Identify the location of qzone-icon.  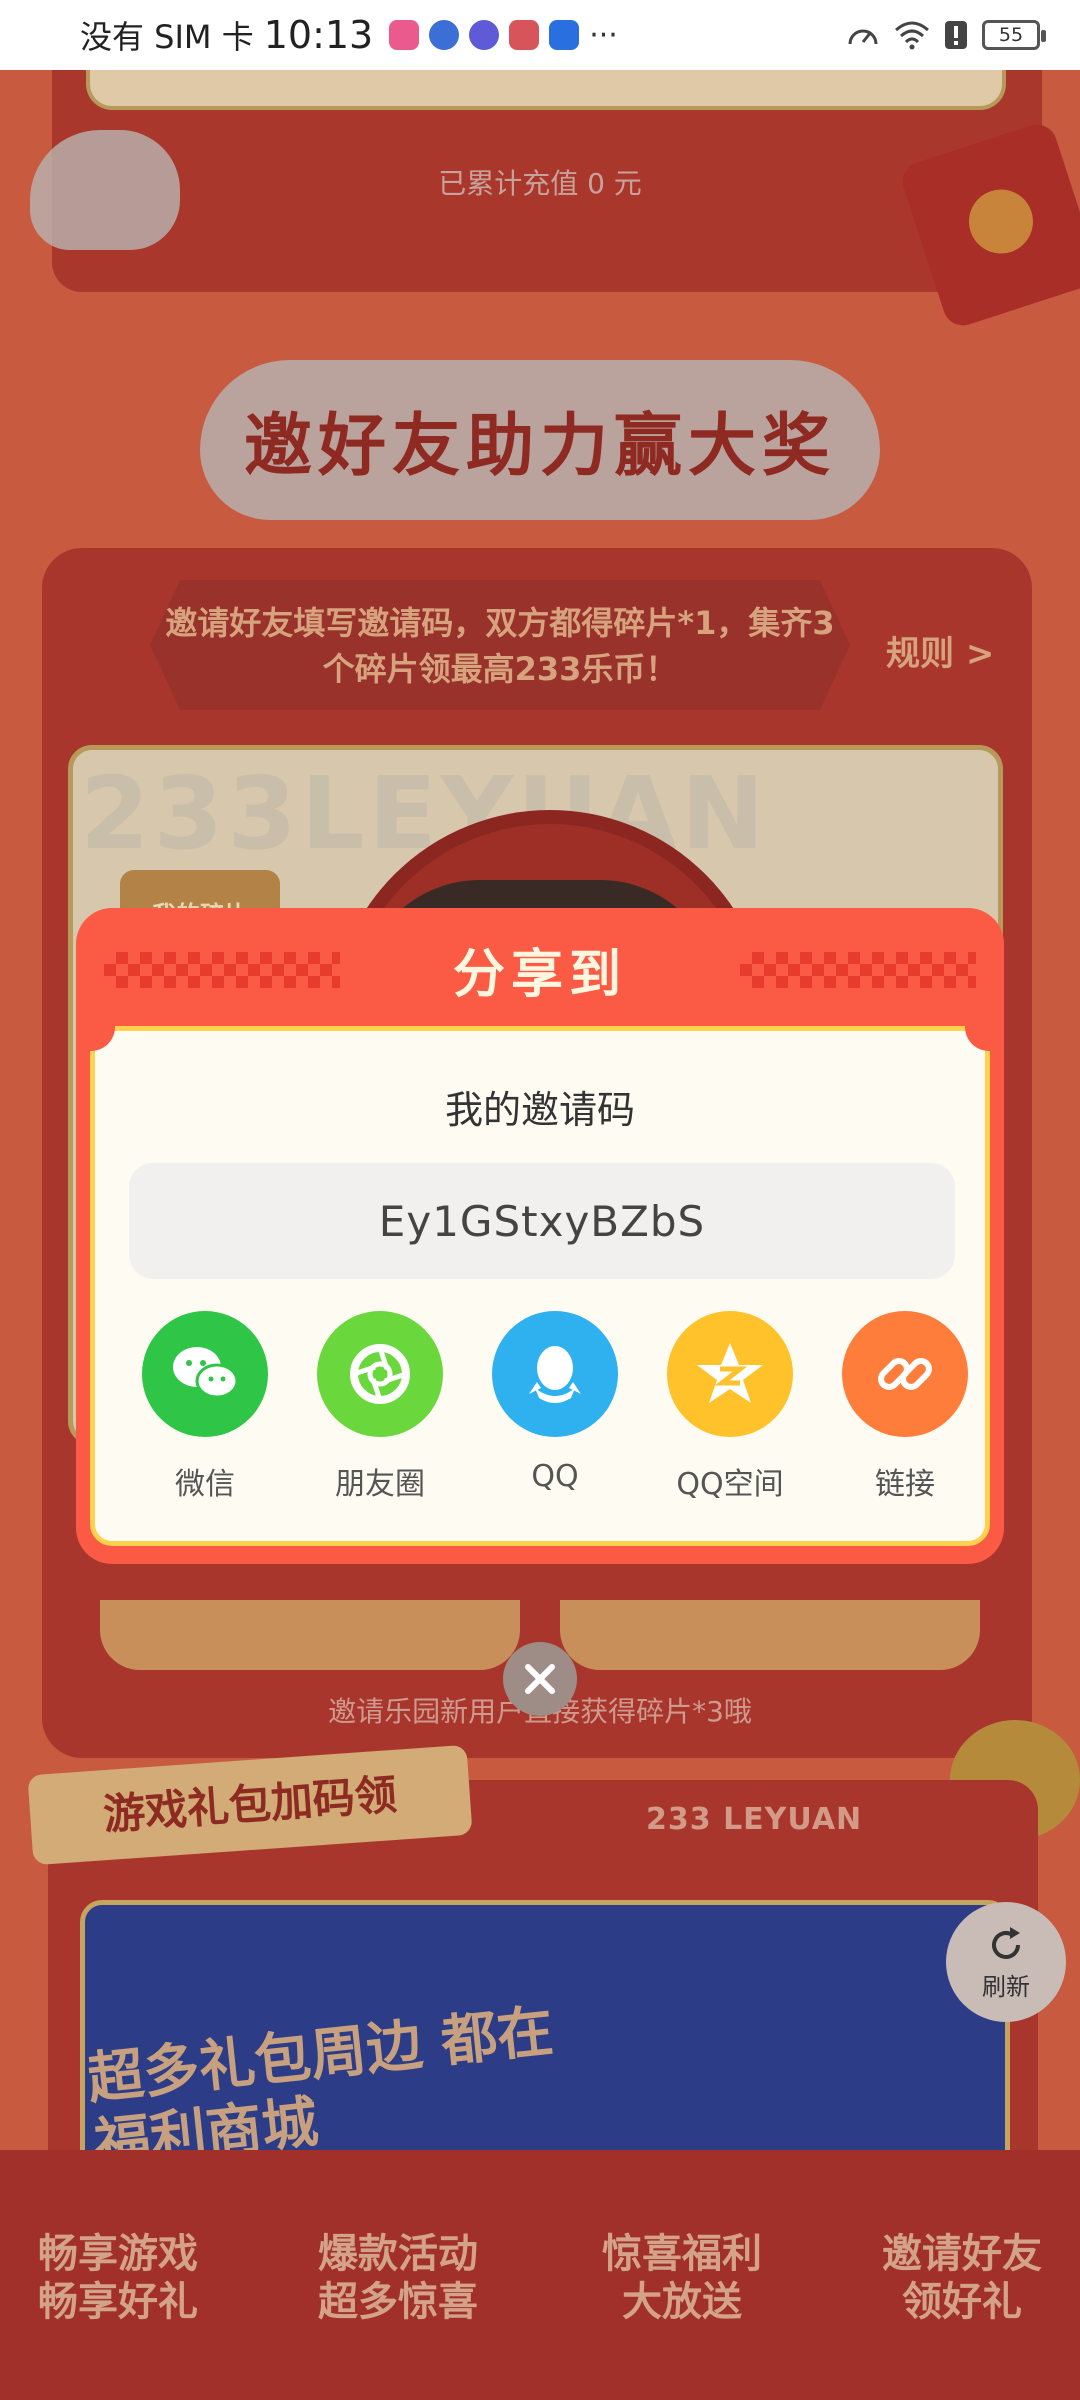
(730, 1374).